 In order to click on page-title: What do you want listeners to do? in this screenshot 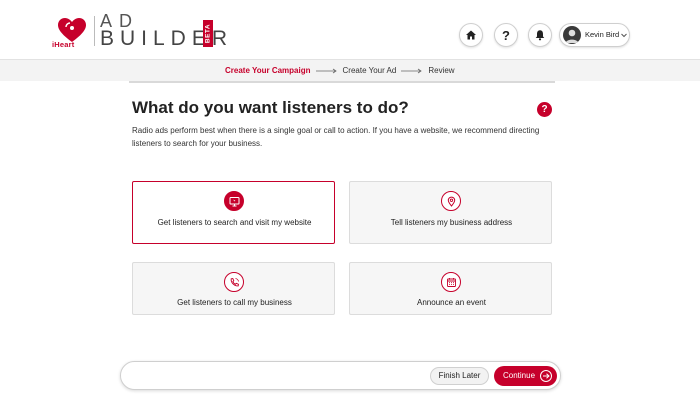, I will do `click(270, 107)`.